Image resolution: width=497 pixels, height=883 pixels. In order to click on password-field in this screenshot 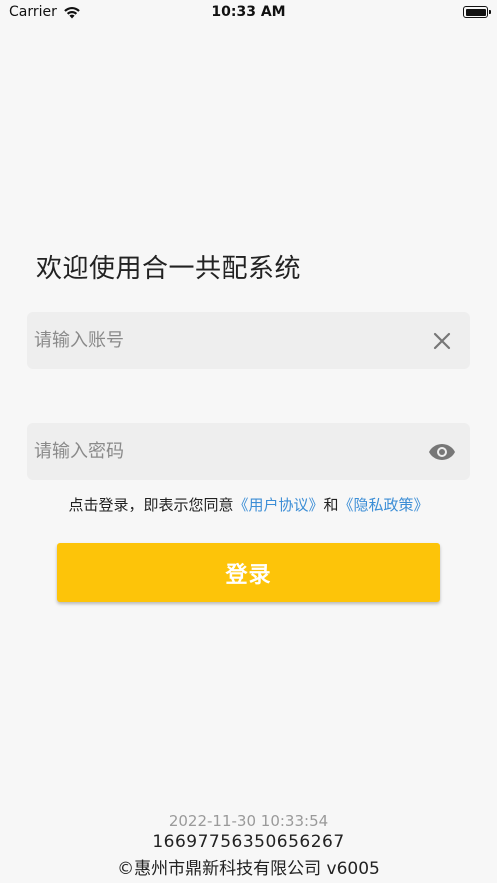, I will do `click(248, 451)`.